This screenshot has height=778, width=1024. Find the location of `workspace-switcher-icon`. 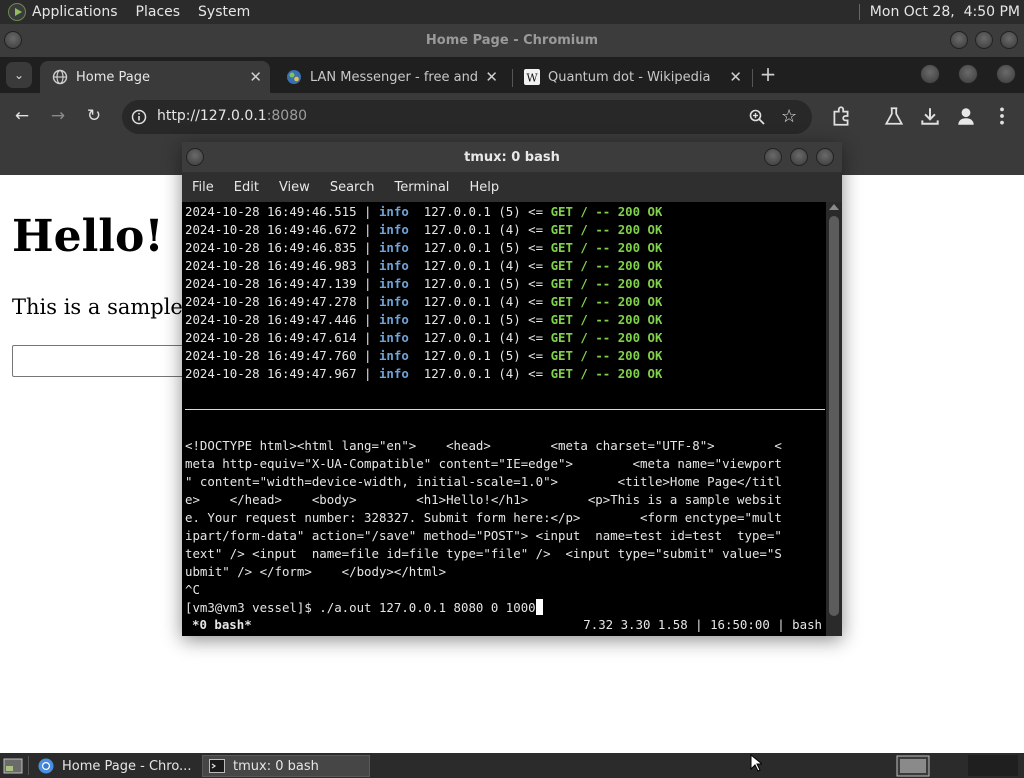

workspace-switcher-icon is located at coordinates (913, 766).